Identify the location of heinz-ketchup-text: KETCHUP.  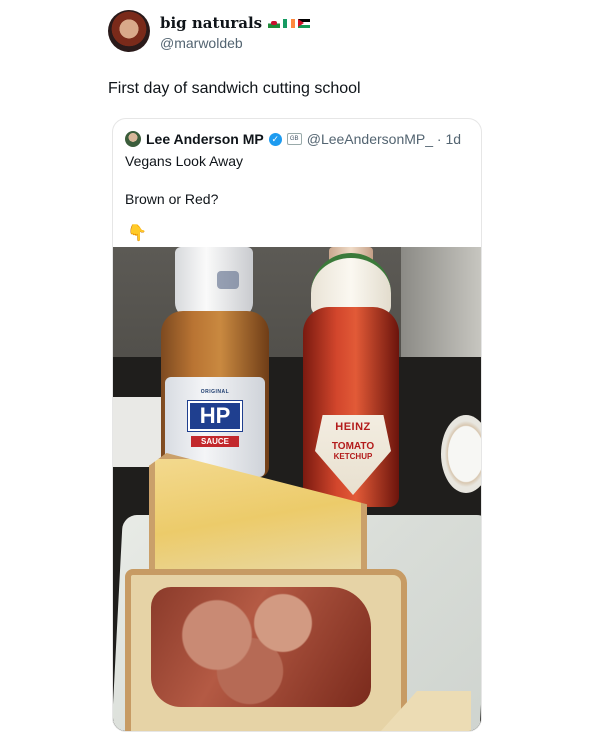
(353, 456).